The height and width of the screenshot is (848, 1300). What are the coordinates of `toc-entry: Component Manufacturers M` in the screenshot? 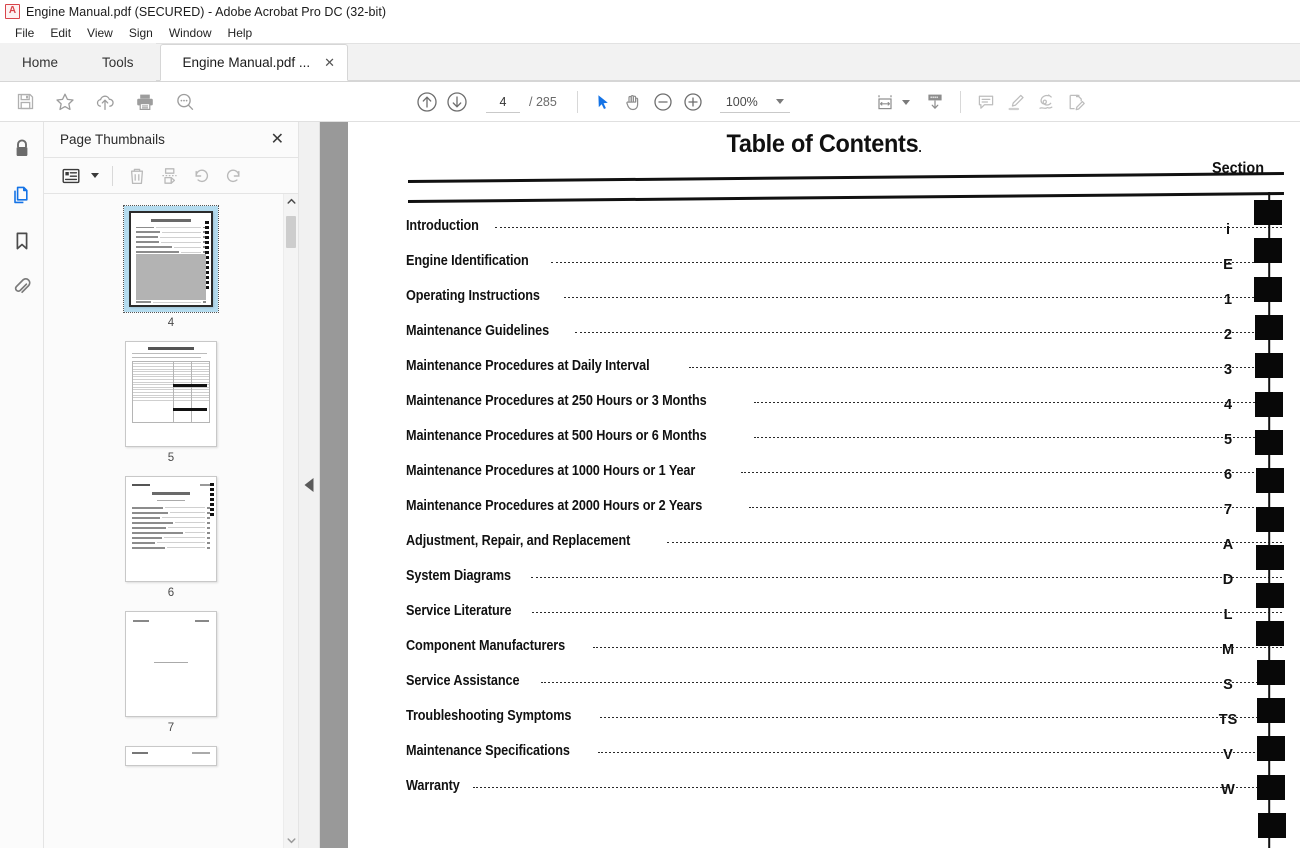 It's located at (846, 655).